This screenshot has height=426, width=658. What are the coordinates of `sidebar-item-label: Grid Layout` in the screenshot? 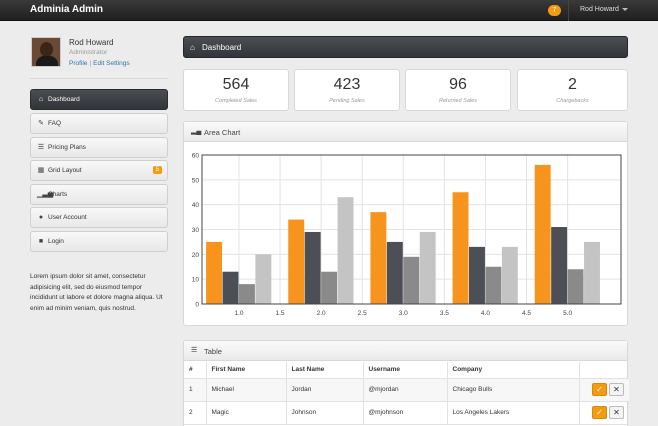 It's located at (65, 170).